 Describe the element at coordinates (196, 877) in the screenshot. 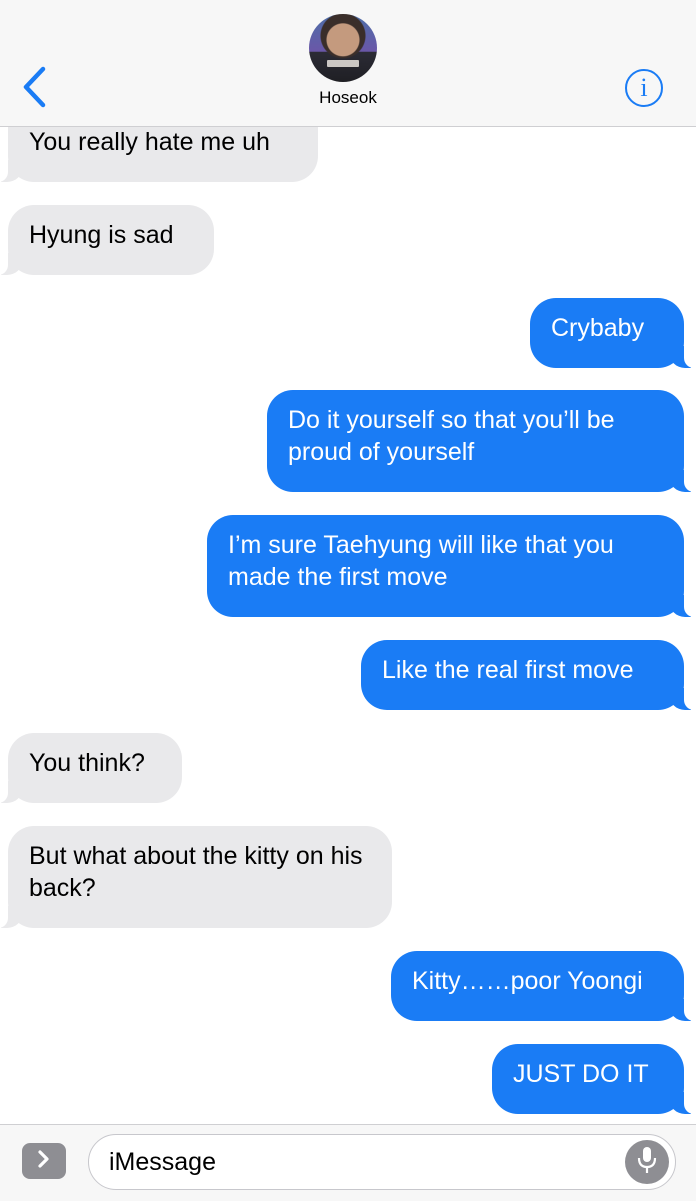

I see `incoming-message: But what about the kitty on his back?` at that location.